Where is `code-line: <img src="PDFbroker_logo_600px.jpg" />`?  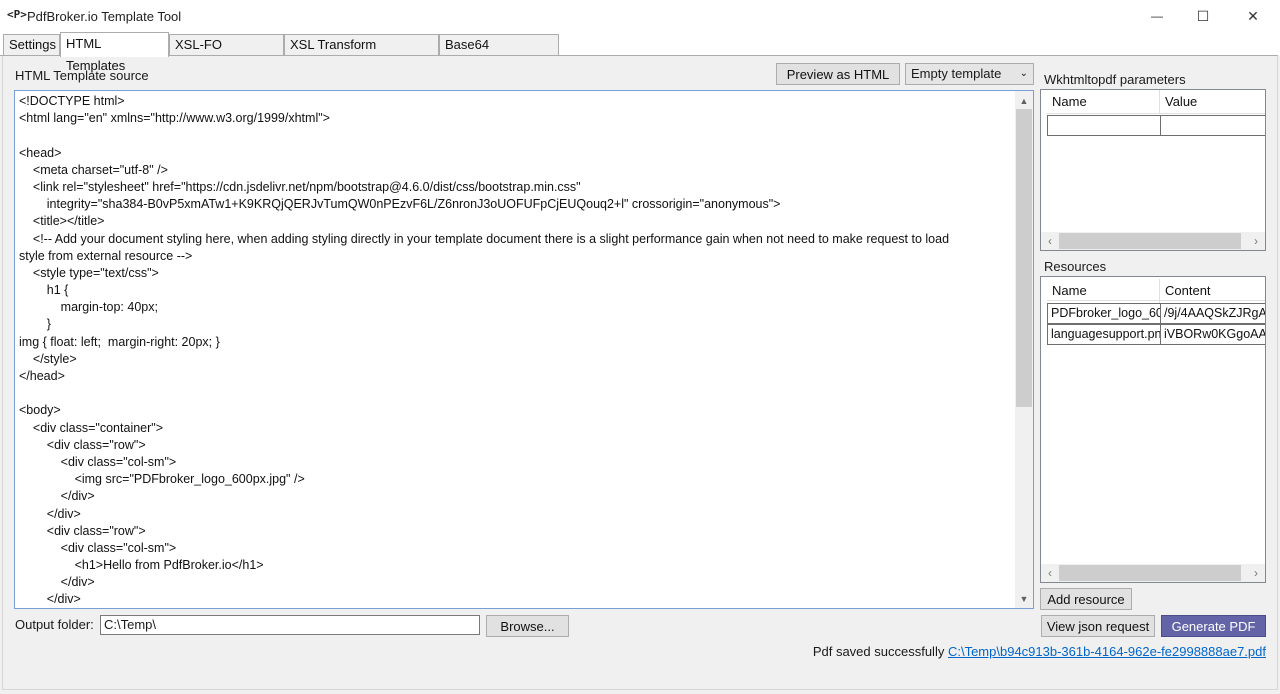 code-line: <img src="PDFbroker_logo_600px.jpg" /> is located at coordinates (516, 479).